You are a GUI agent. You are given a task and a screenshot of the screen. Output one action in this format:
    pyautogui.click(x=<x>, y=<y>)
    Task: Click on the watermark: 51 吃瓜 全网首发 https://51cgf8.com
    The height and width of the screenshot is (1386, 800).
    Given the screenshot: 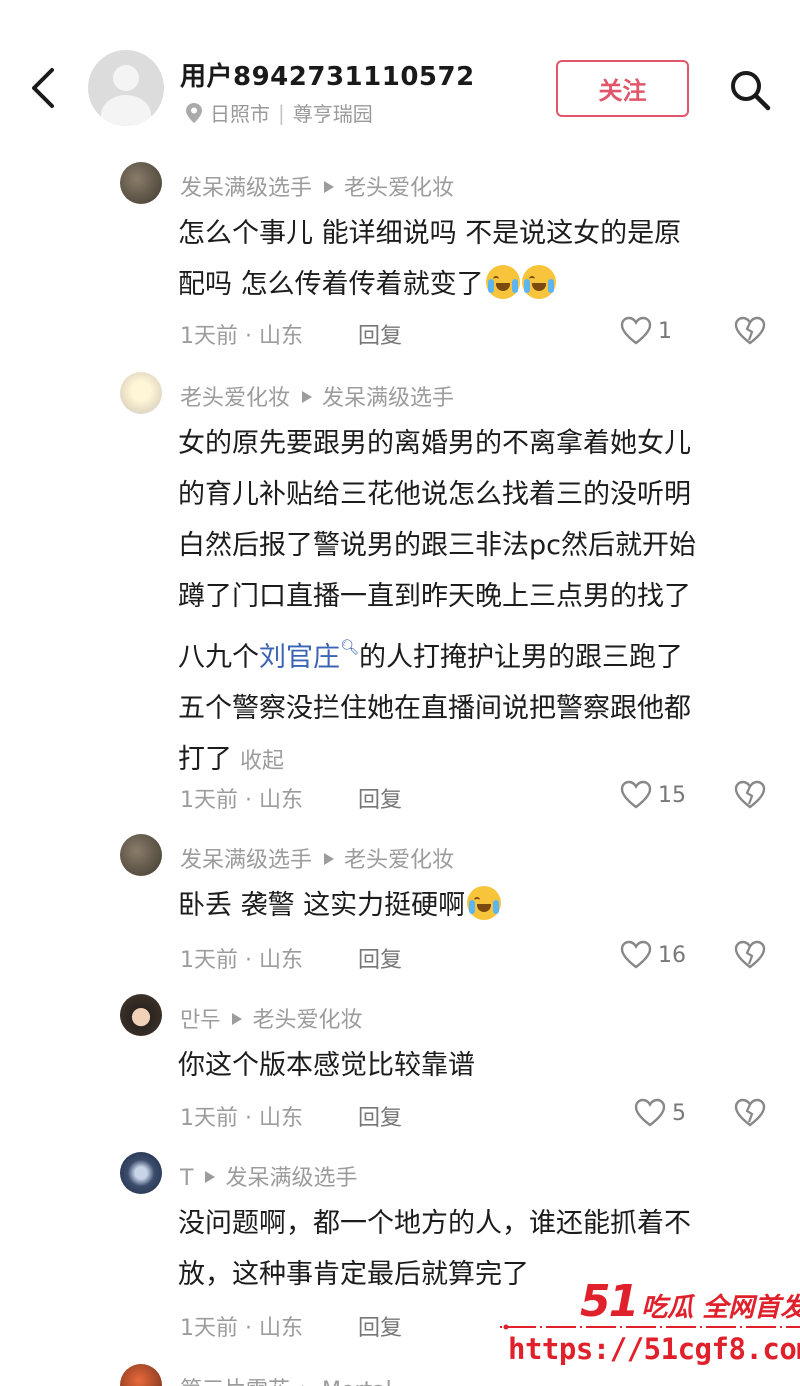 What is the action you would take?
    pyautogui.click(x=650, y=1331)
    